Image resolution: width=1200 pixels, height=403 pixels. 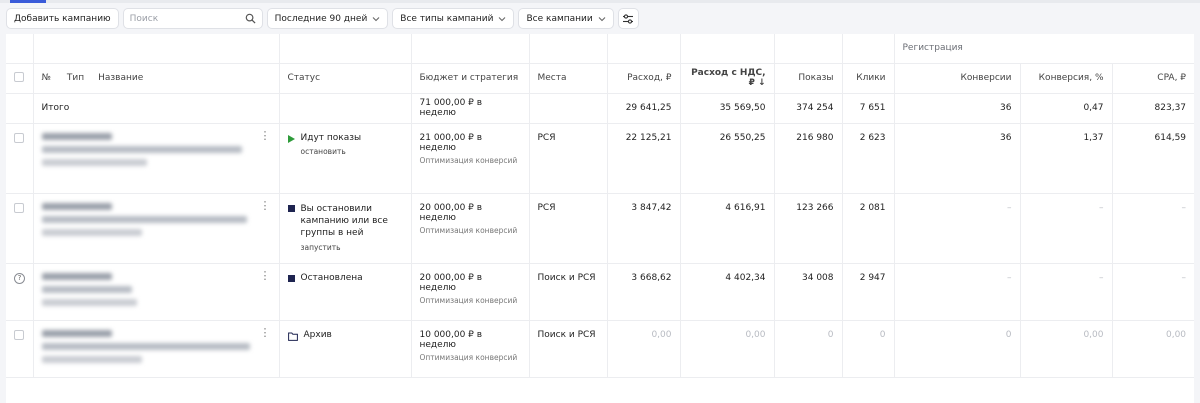 What do you see at coordinates (28, 1) in the screenshot?
I see `active-tab-indicator` at bounding box center [28, 1].